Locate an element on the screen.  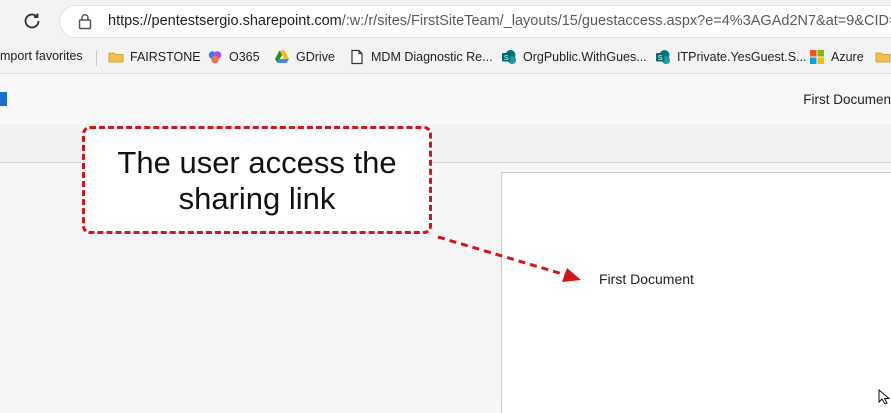
mouse-cursor-icon is located at coordinates (884, 398).